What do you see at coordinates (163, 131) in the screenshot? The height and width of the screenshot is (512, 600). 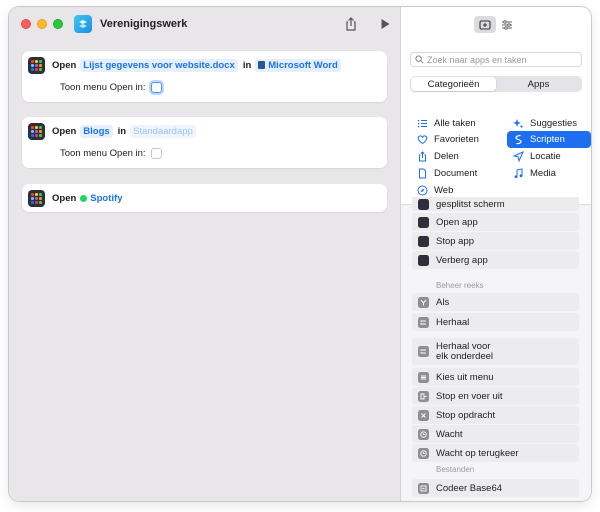 I see `app-token: Standaardapp` at bounding box center [163, 131].